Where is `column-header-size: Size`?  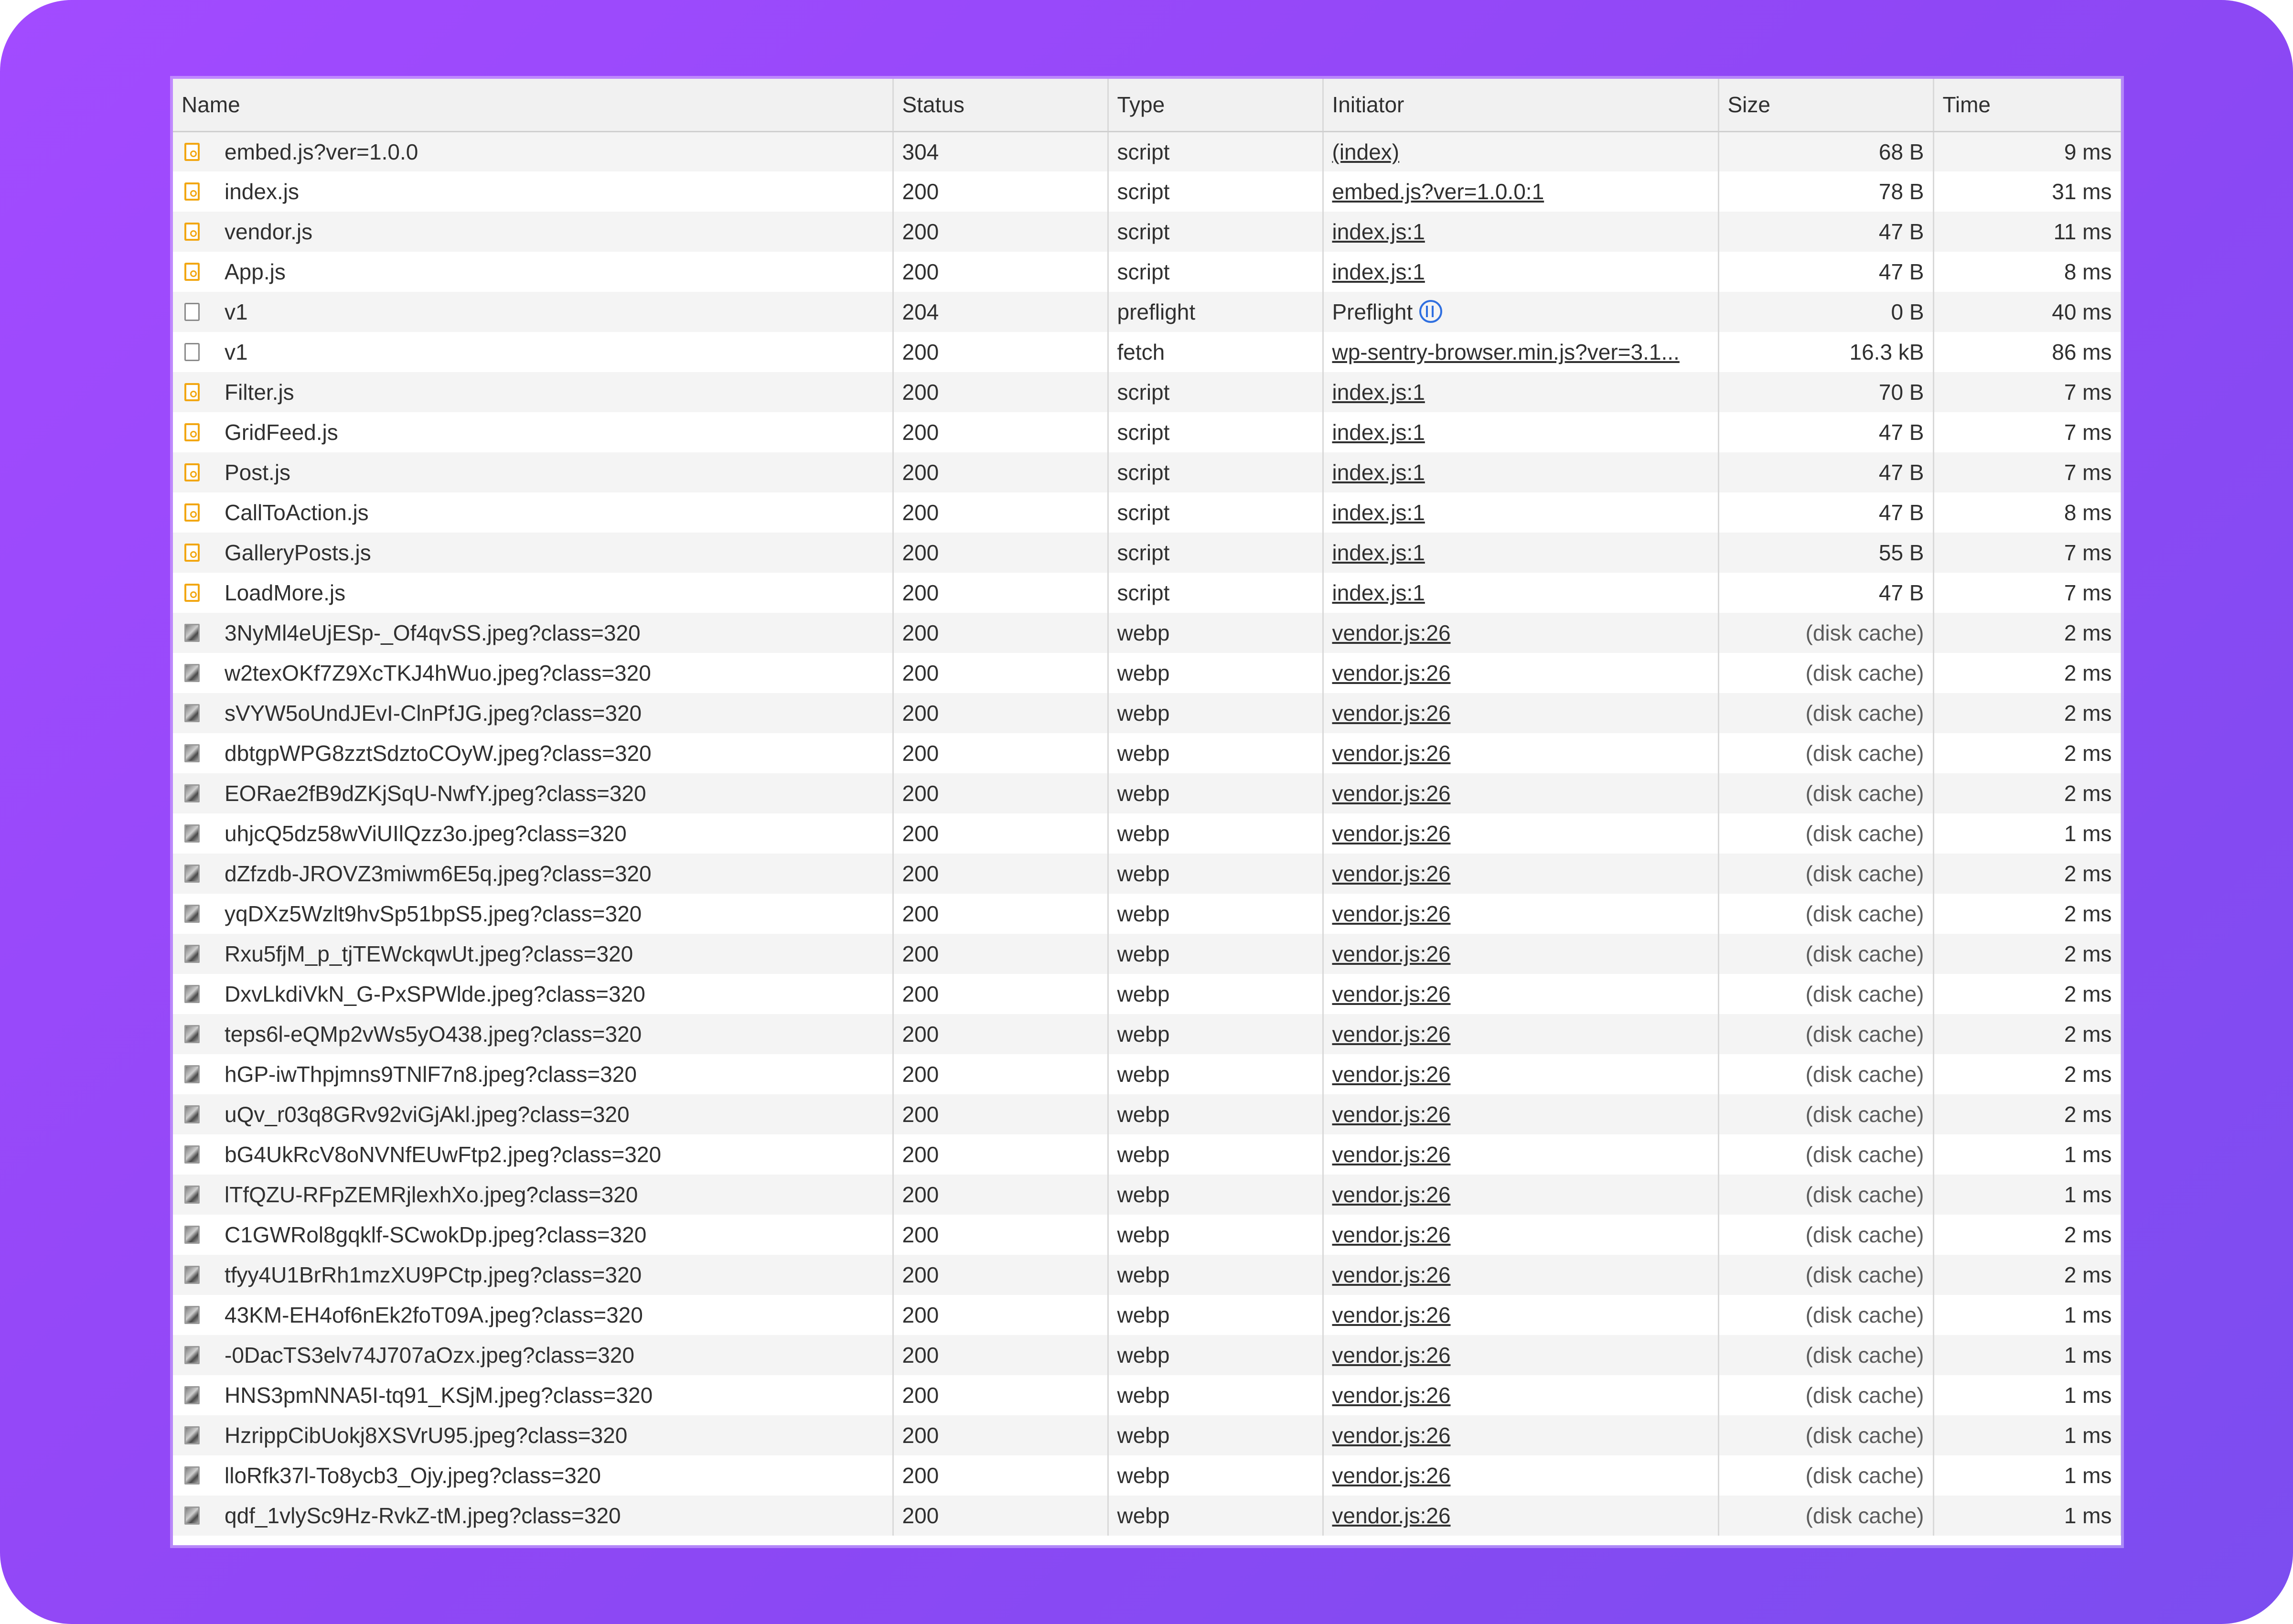
column-header-size: Size is located at coordinates (1826, 106).